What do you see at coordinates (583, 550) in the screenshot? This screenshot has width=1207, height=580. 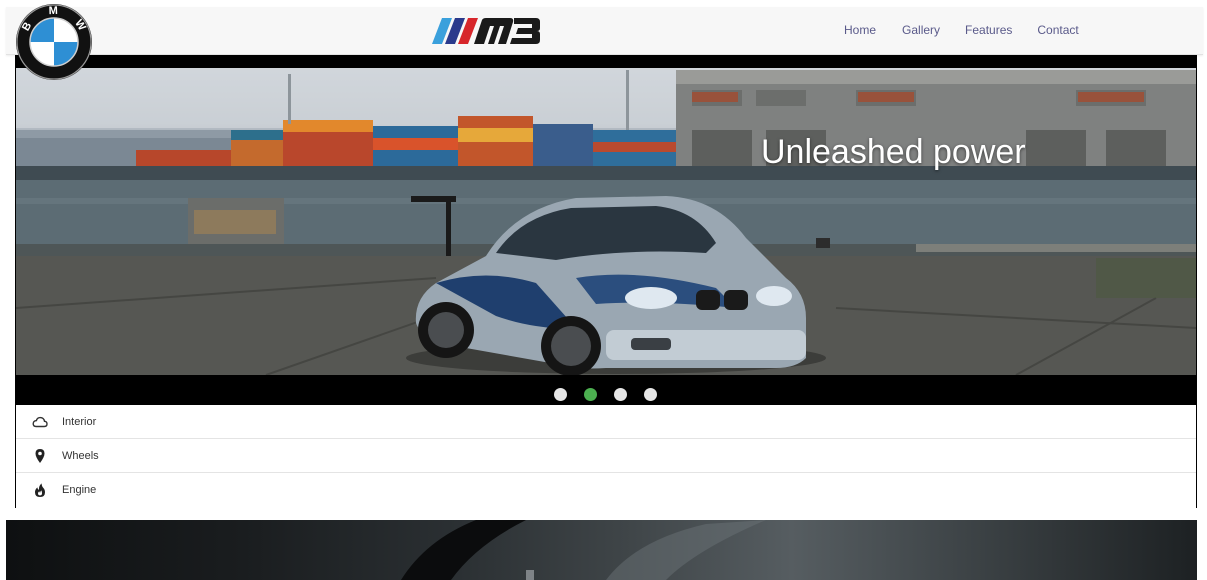 I see `gallery-preview-image` at bounding box center [583, 550].